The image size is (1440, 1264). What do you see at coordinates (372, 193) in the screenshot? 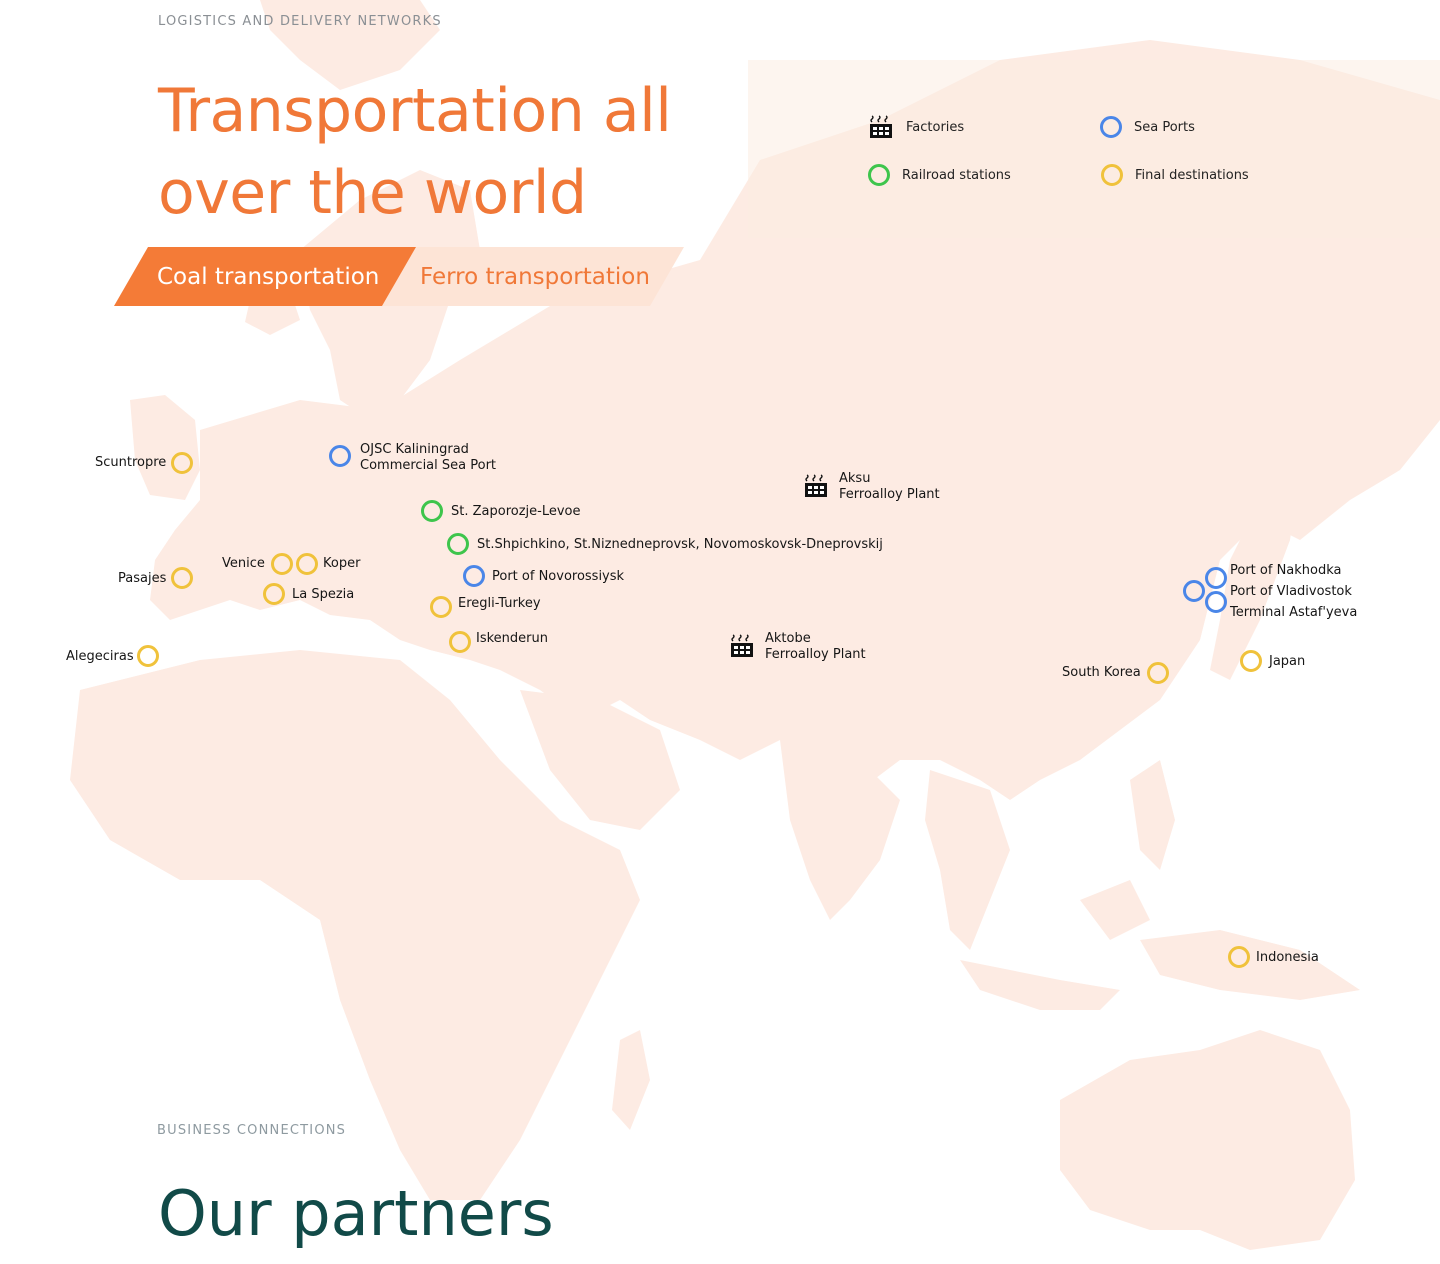
I see `title-line-2: over the world` at bounding box center [372, 193].